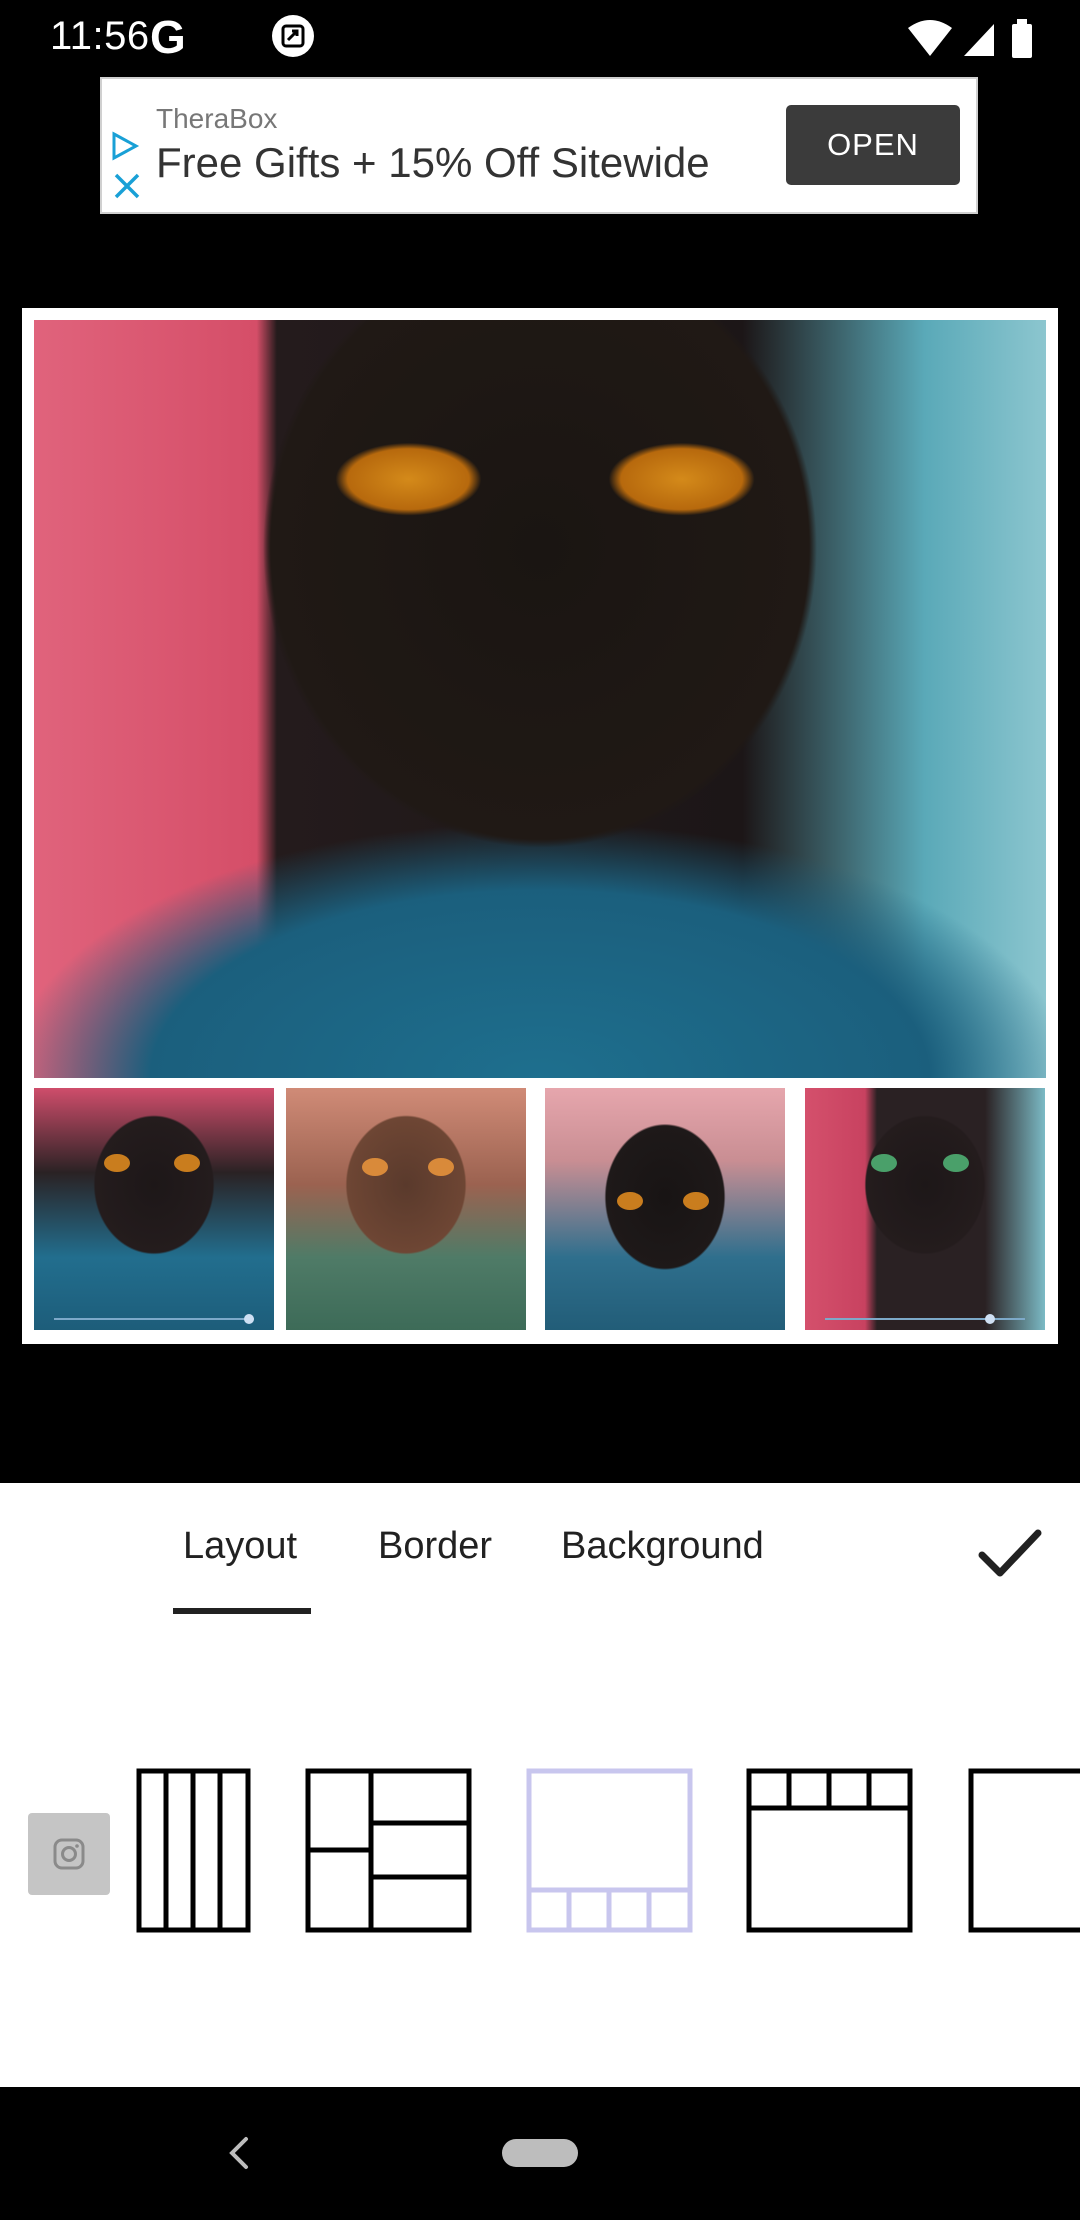 Image resolution: width=1080 pixels, height=2220 pixels. I want to click on back-icon, so click(238, 2153).